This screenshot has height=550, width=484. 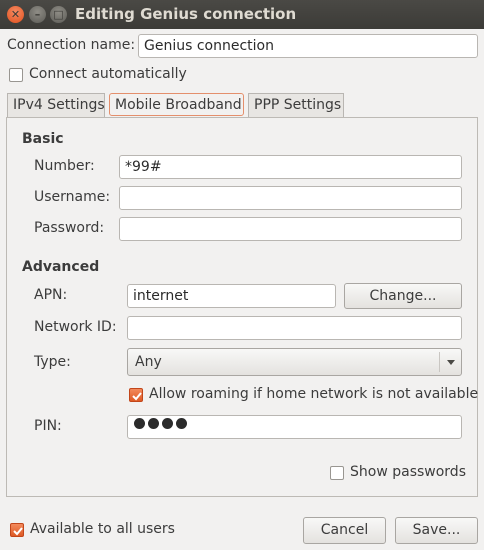 I want to click on basic-heading: Basic, so click(x=43, y=139).